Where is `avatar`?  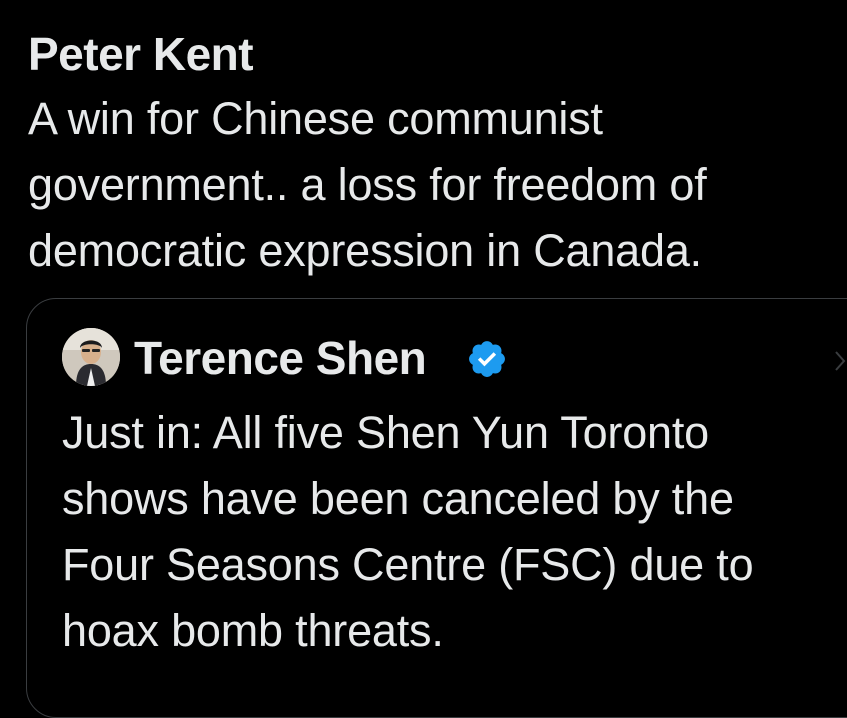
avatar is located at coordinates (91, 357).